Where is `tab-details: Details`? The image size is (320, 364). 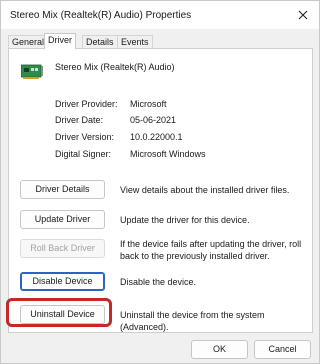
tab-details: Details is located at coordinates (100, 42).